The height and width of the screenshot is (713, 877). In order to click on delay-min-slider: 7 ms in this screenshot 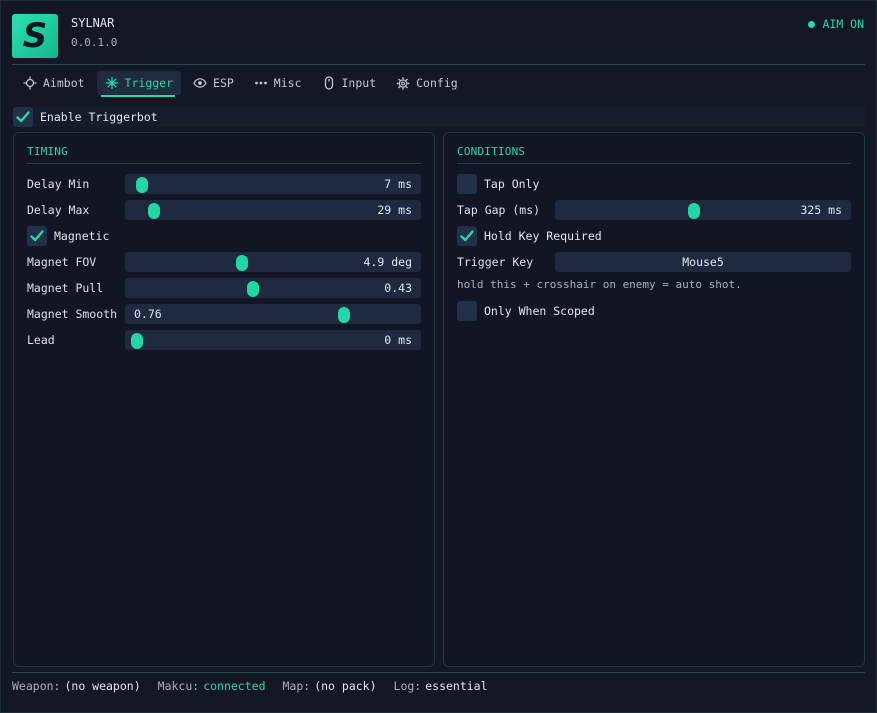, I will do `click(273, 184)`.